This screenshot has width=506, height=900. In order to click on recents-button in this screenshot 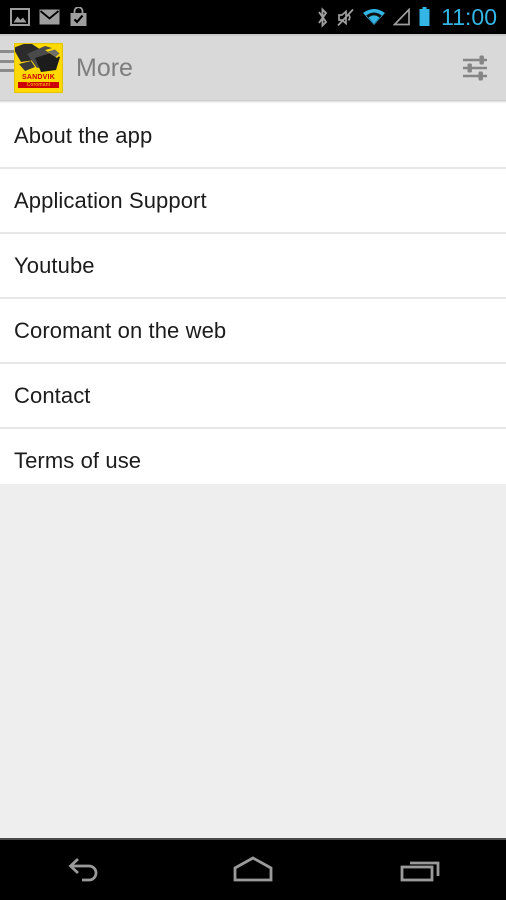, I will do `click(421, 870)`.